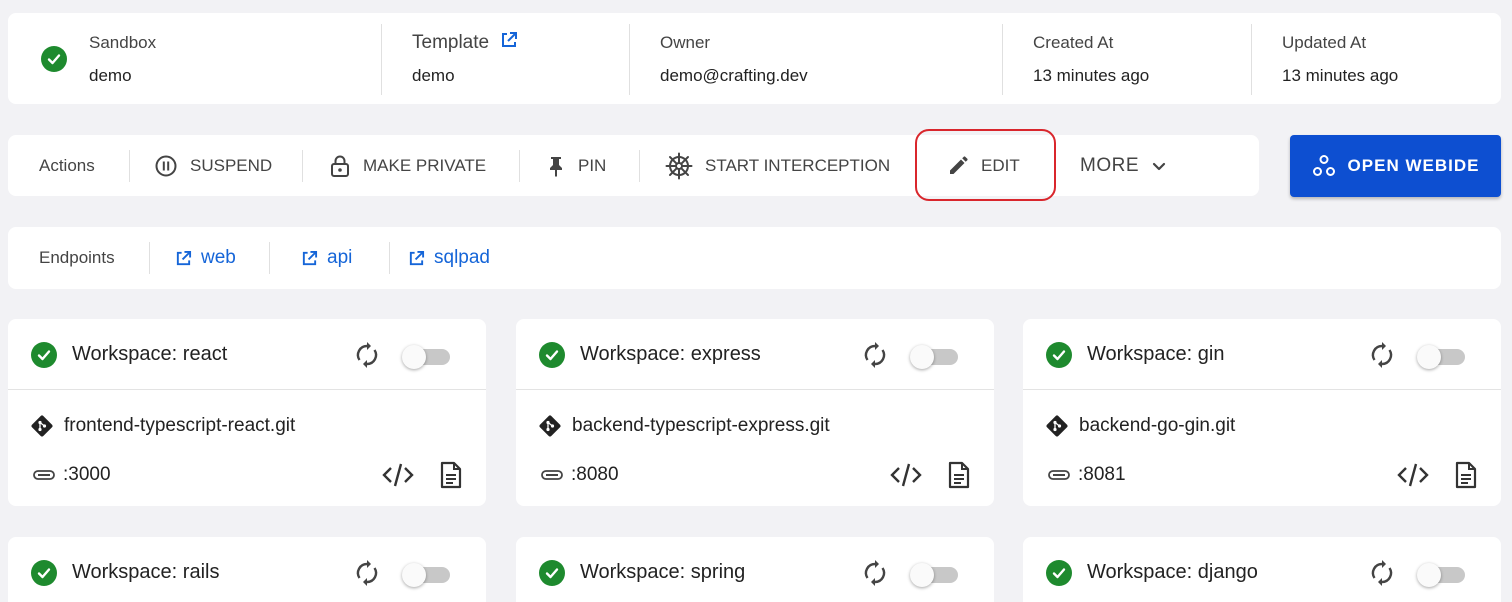  What do you see at coordinates (592, 165) in the screenshot?
I see `pin-label: PIN` at bounding box center [592, 165].